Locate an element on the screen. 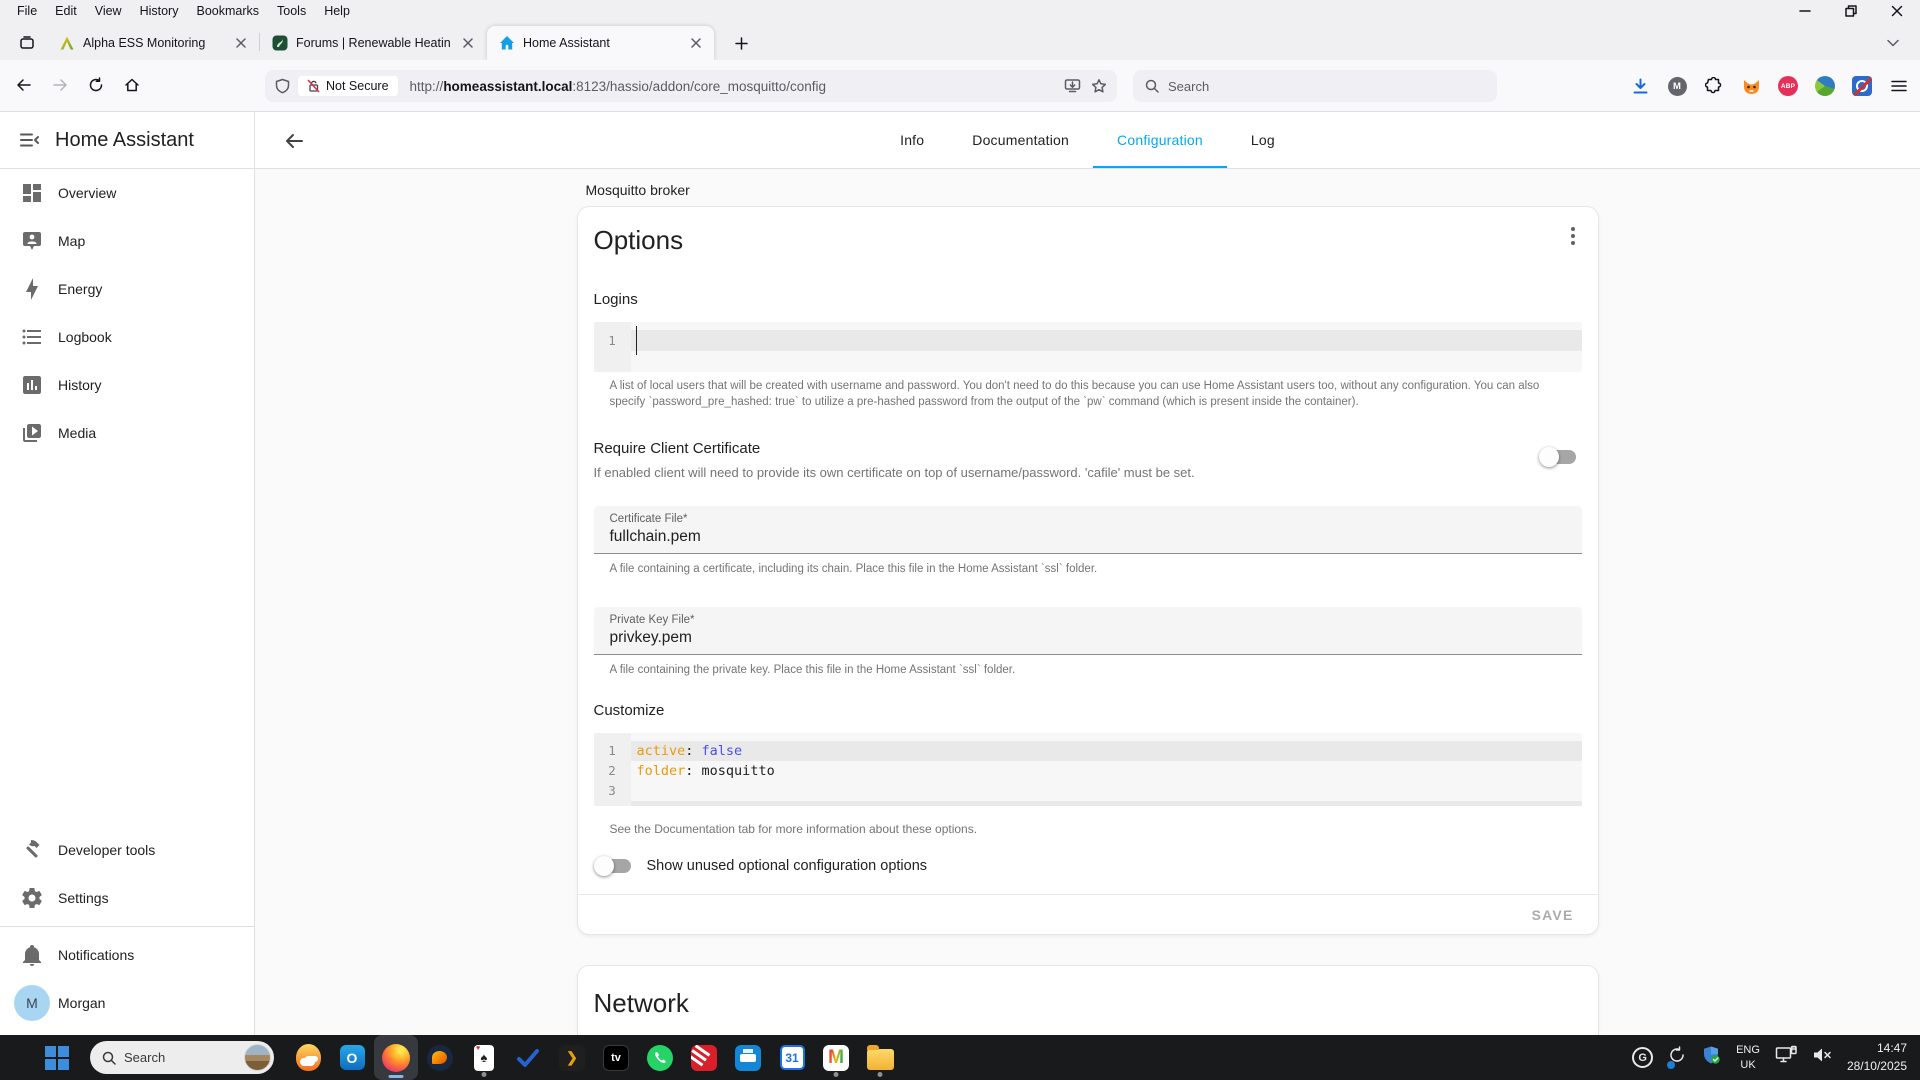 This screenshot has height=1080, width=1920. taskbar-app-firefox is located at coordinates (396, 1057).